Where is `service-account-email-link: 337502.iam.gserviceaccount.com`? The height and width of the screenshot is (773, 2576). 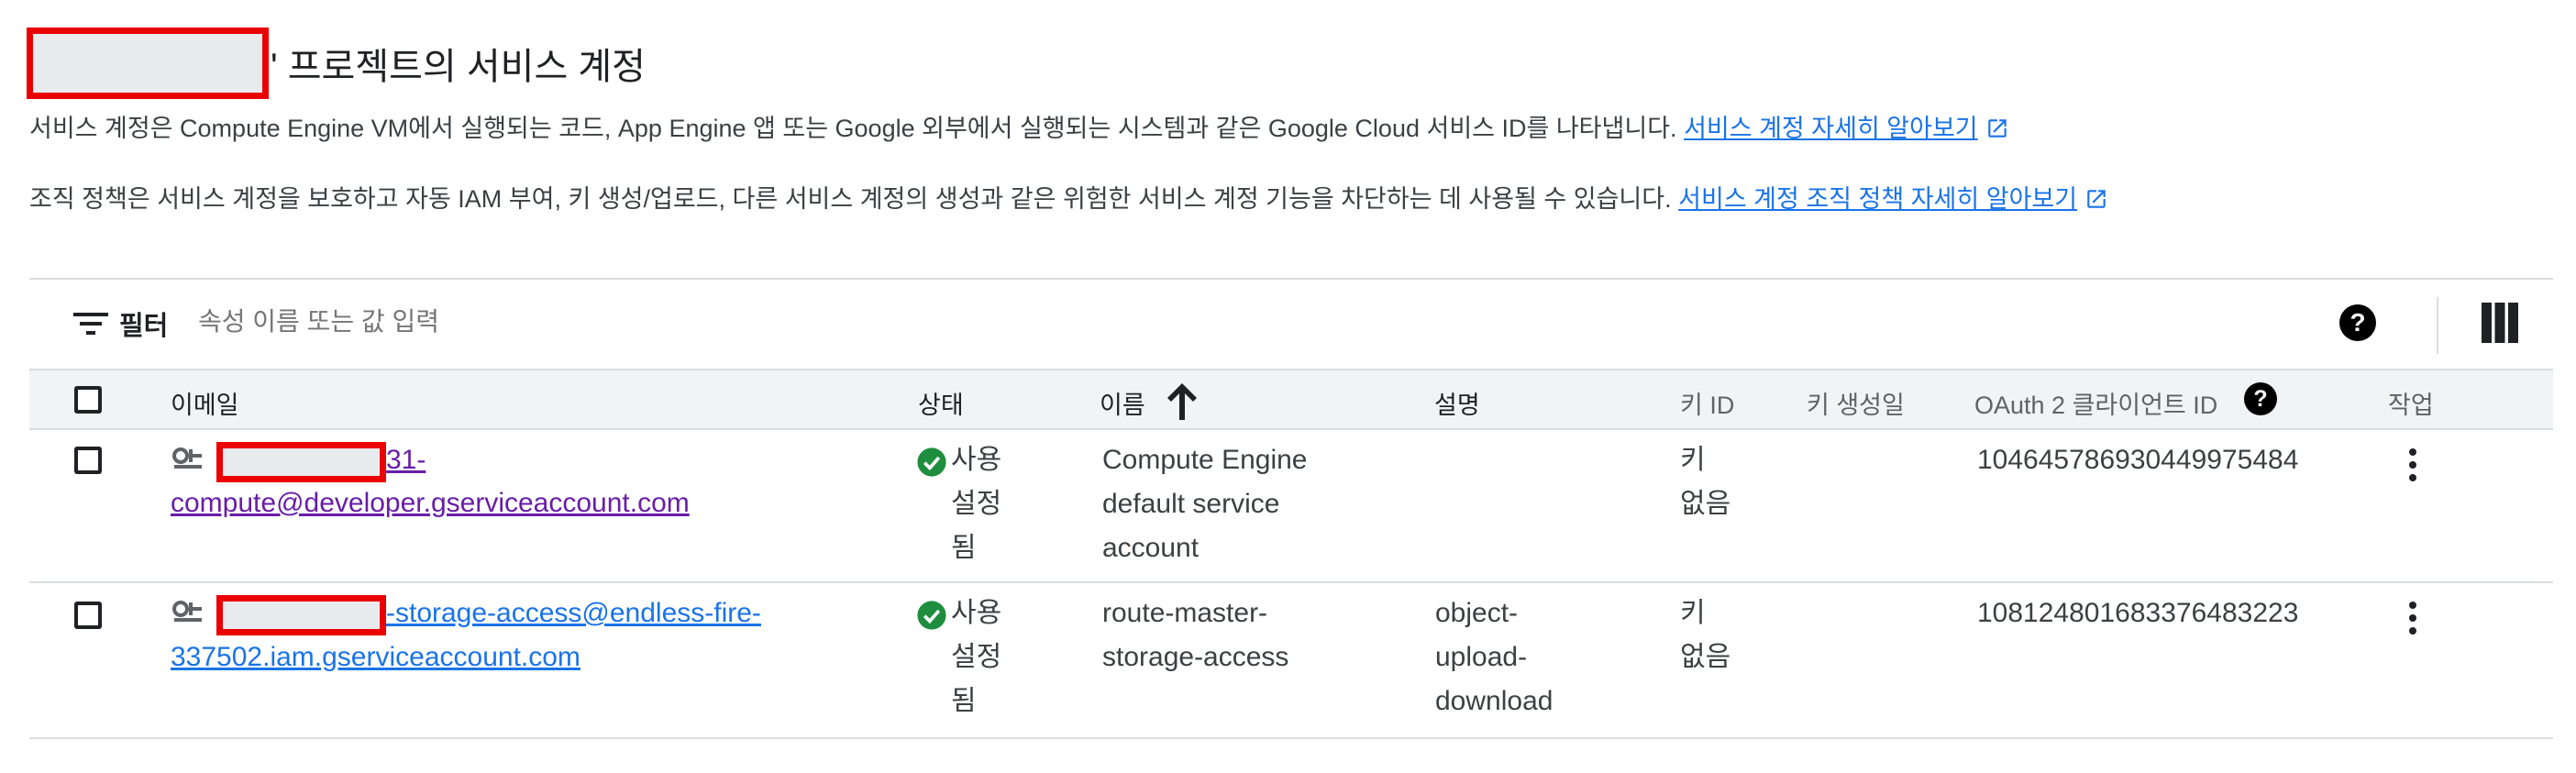
service-account-email-link: 337502.iam.gserviceaccount.com is located at coordinates (375, 657).